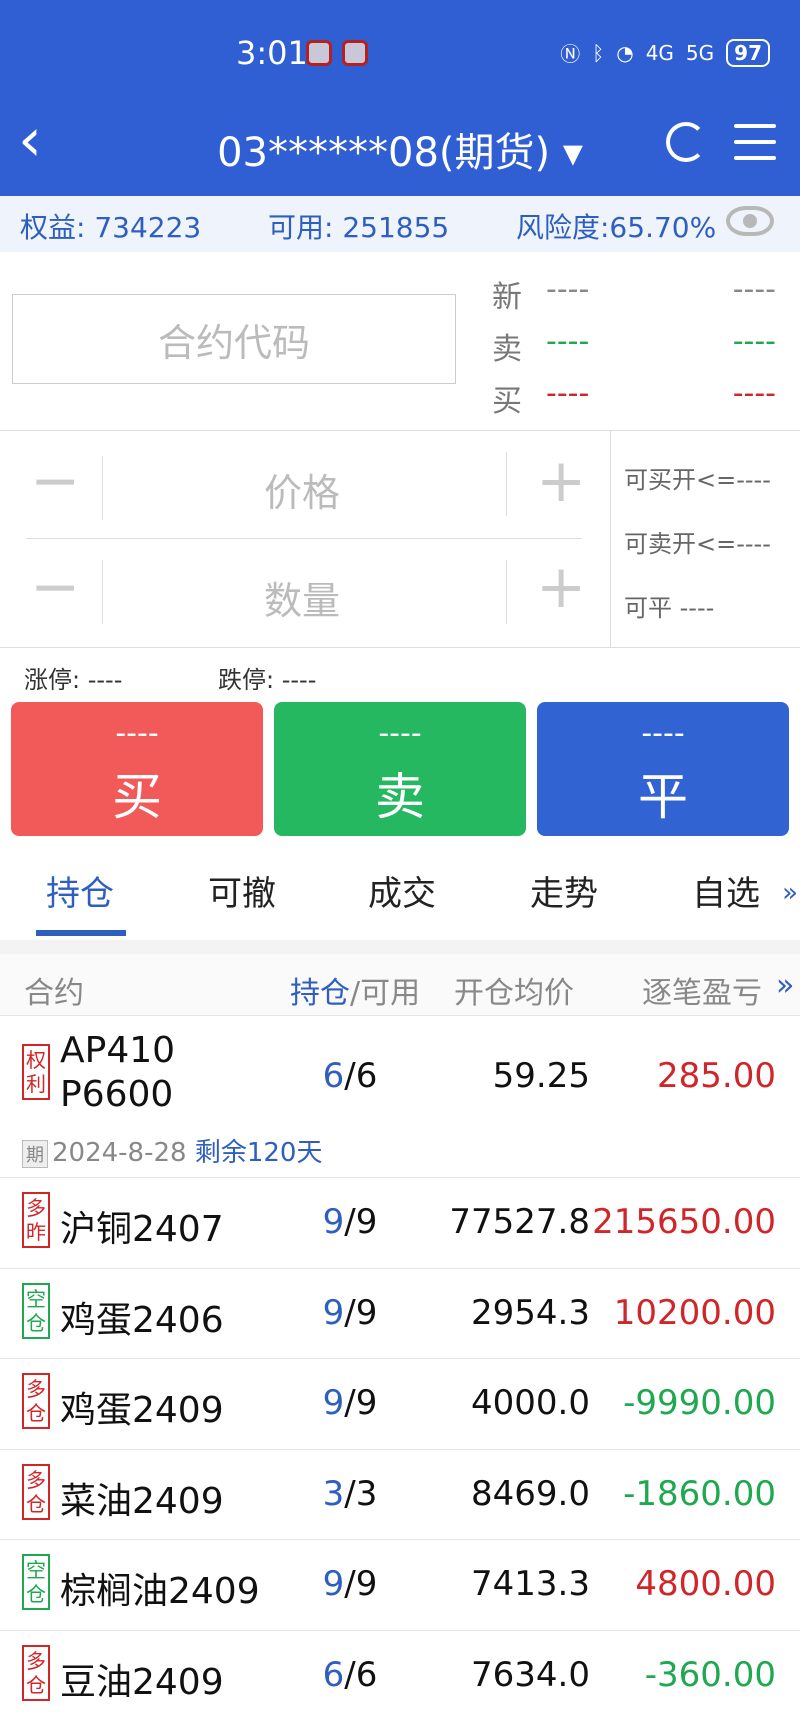 This screenshot has height=1721, width=800. Describe the element at coordinates (402, 890) in the screenshot. I see `tab-trades: 成交` at that location.